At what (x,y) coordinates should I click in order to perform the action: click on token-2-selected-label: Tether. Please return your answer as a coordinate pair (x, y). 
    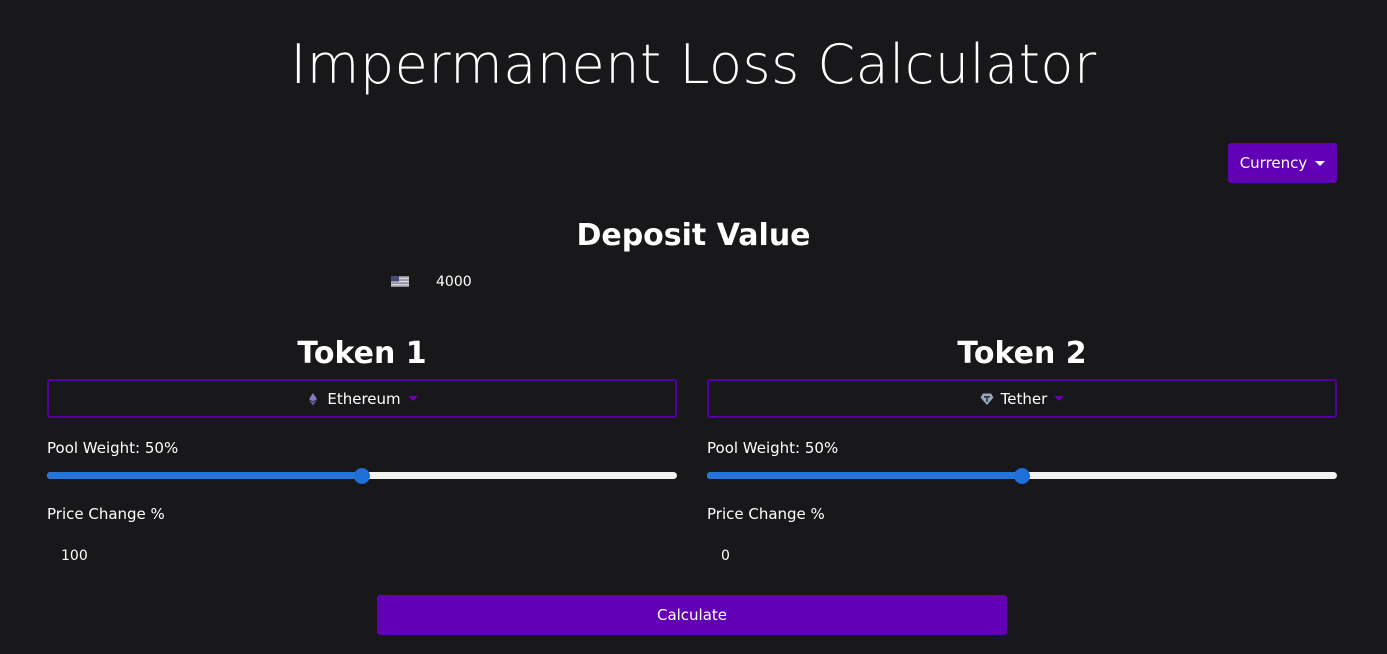
    Looking at the image, I should click on (1024, 398).